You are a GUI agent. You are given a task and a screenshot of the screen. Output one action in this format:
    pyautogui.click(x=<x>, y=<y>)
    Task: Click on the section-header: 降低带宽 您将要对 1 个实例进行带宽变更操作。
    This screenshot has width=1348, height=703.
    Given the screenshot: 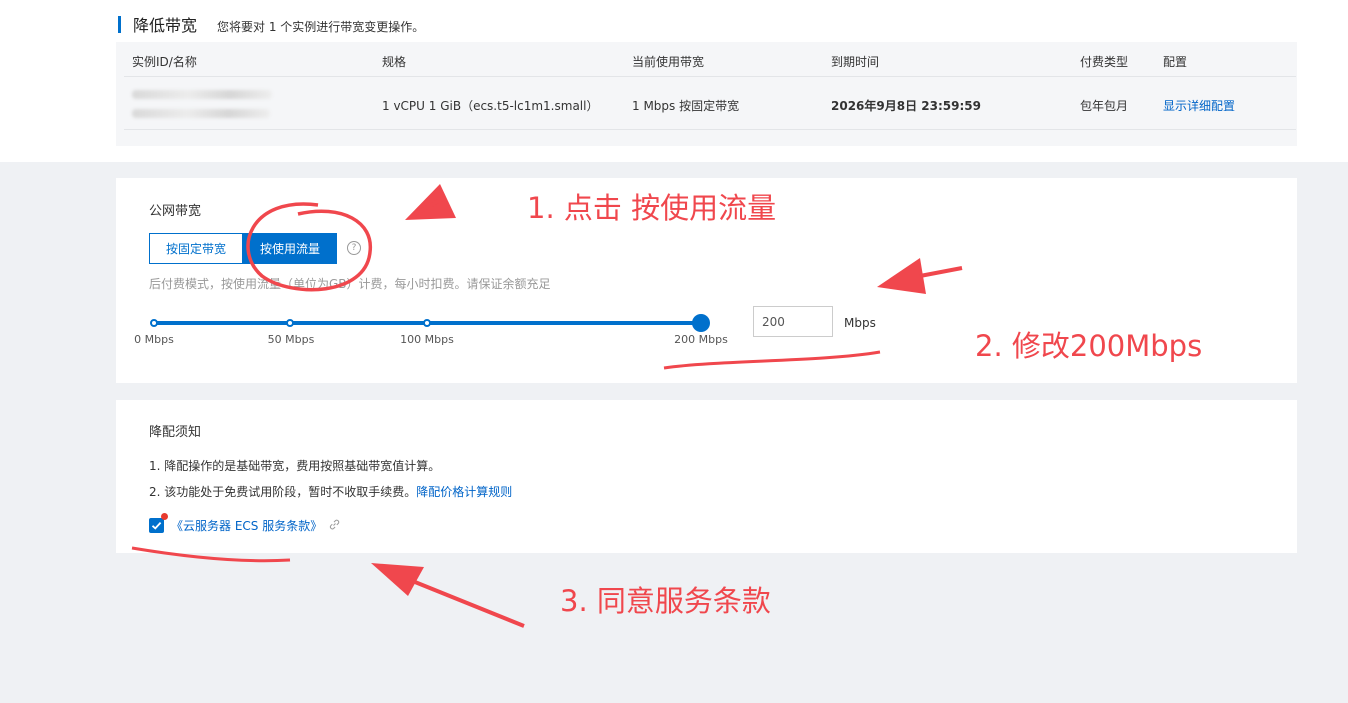 What is the action you would take?
    pyautogui.click(x=271, y=24)
    